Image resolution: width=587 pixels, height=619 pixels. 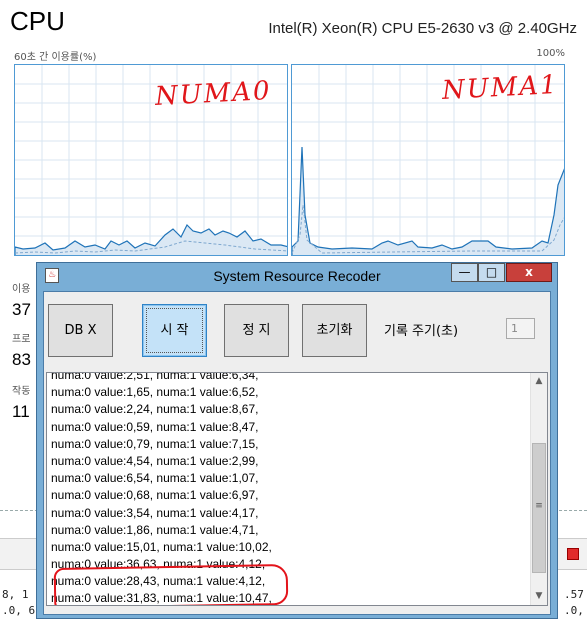 I want to click on log-line: numa:0 value:1,86, numa:1 value:4,71,, so click(x=155, y=529).